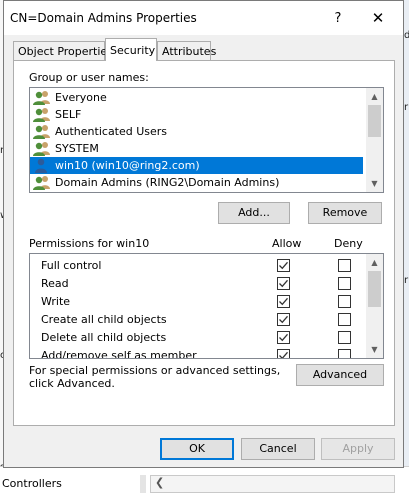 This screenshot has height=495, width=409. What do you see at coordinates (287, 243) in the screenshot?
I see `allow-column-header: Allow` at bounding box center [287, 243].